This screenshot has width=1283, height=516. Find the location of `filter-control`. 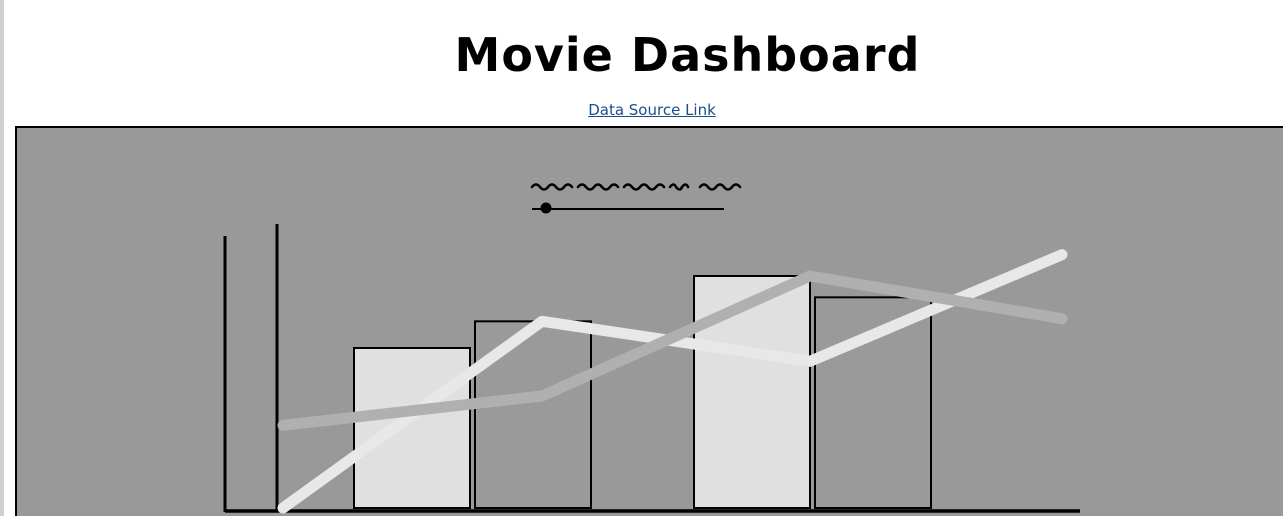

filter-control is located at coordinates (636, 198).